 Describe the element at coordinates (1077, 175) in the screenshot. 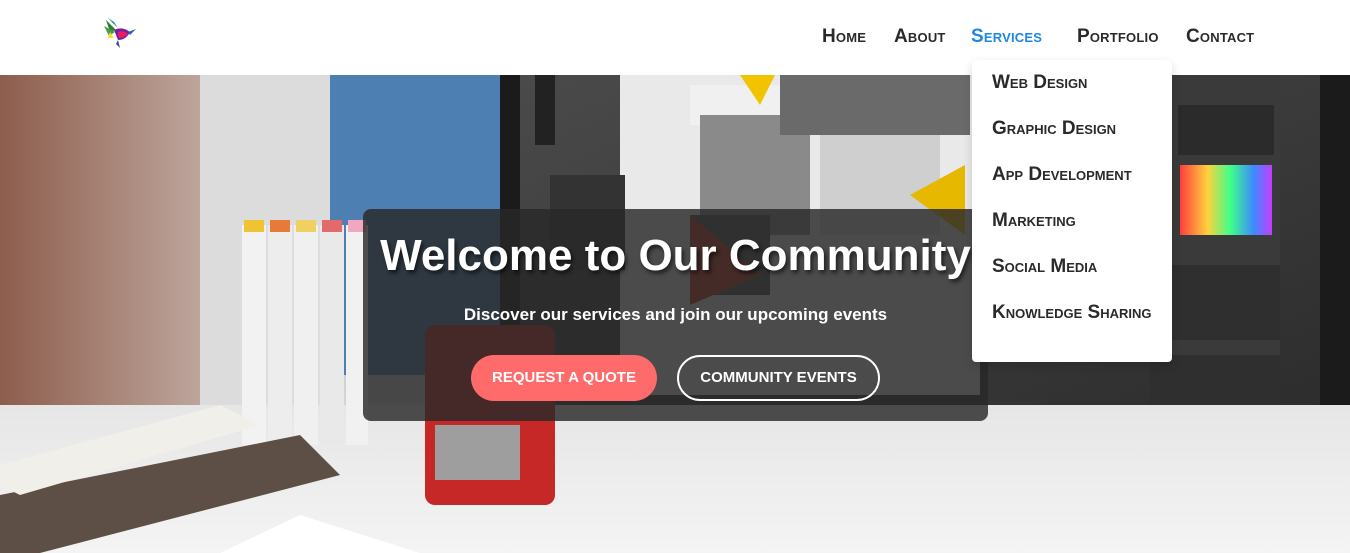

I see `dropdown-item-app-development: App Development` at that location.